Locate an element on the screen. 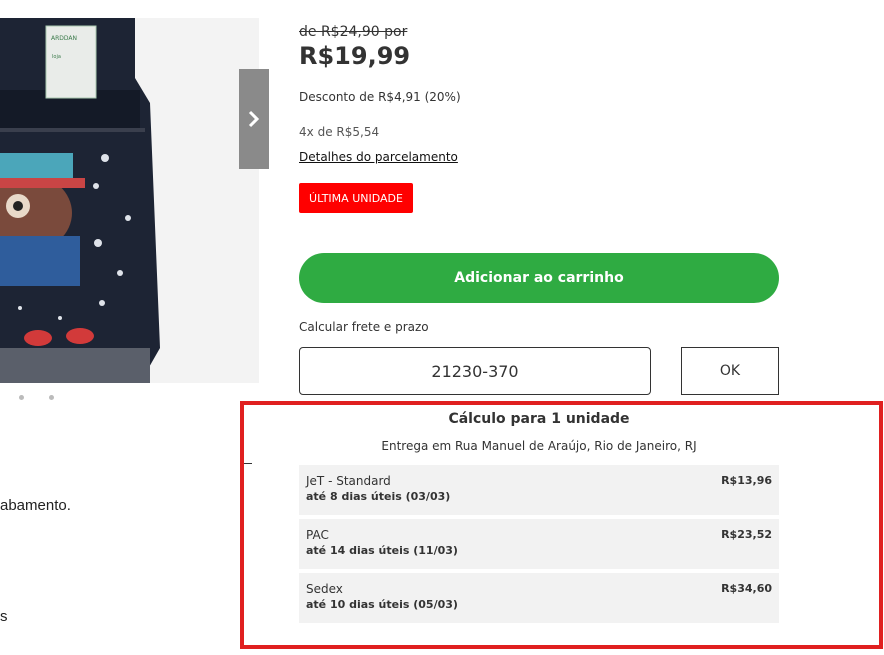  installments-value: R$5,54 is located at coordinates (358, 132).